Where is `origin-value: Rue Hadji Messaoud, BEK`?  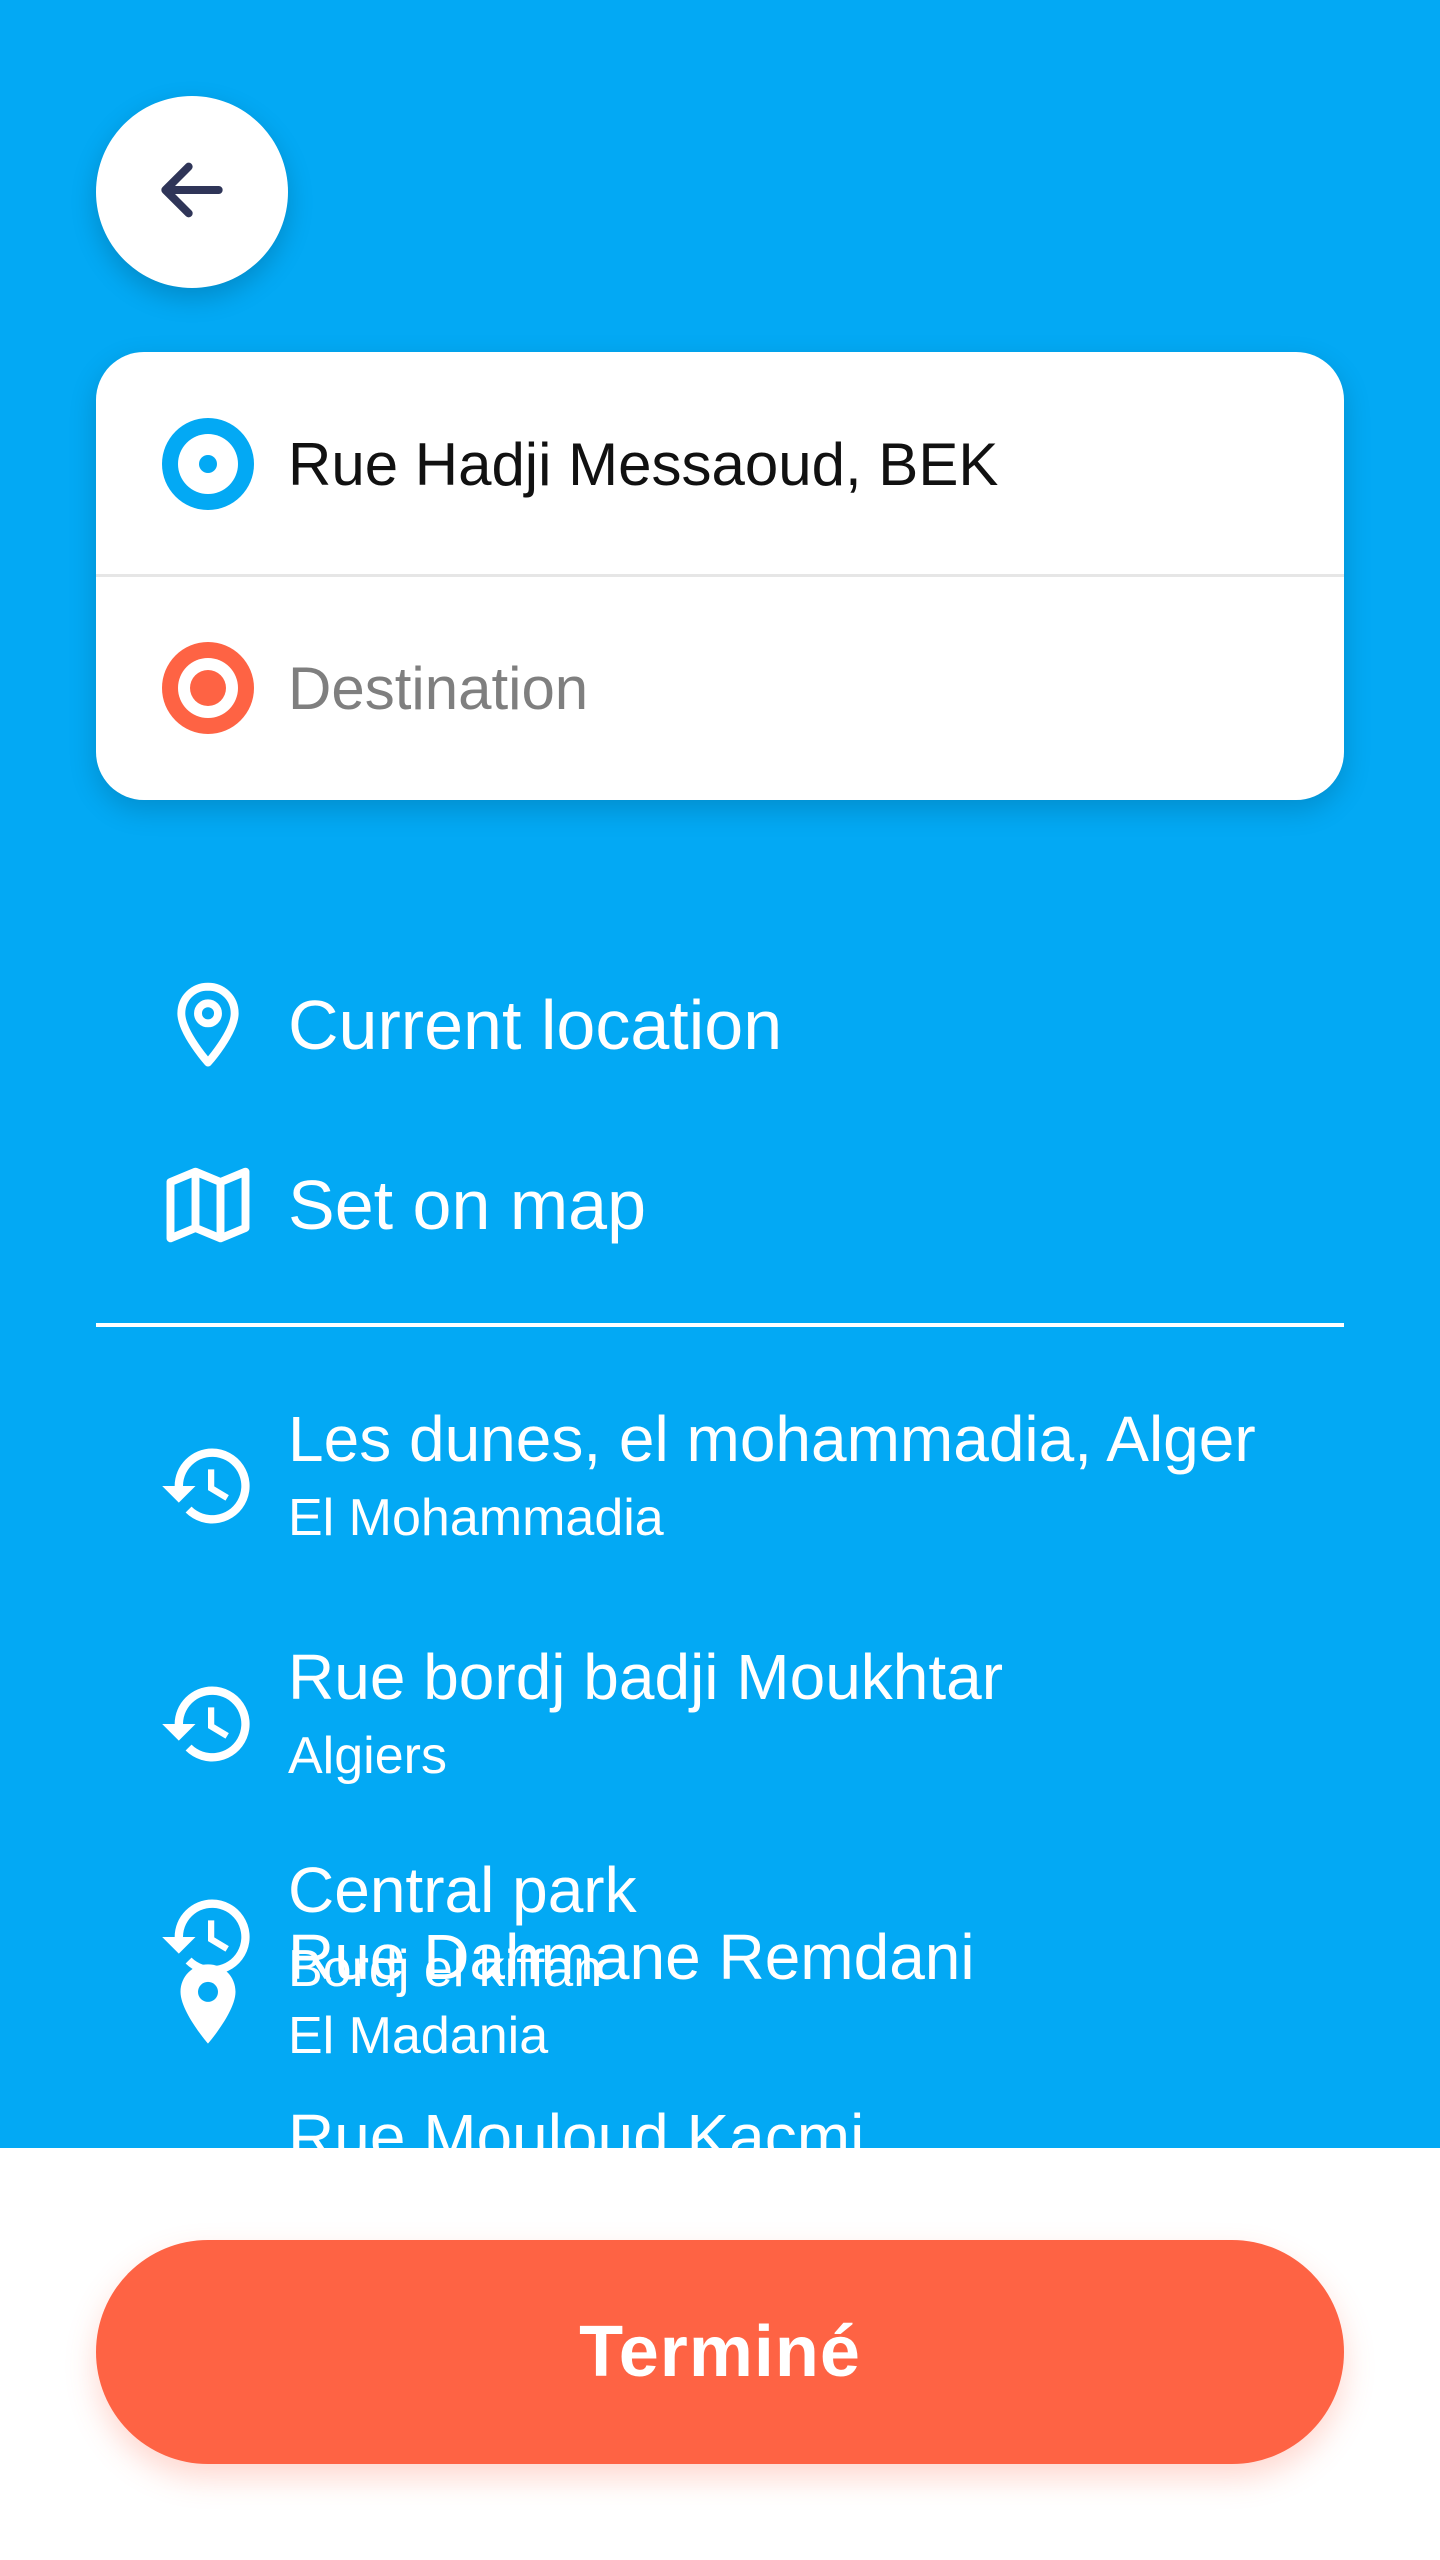 origin-value: Rue Hadji Messaoud, BEK is located at coordinates (643, 464).